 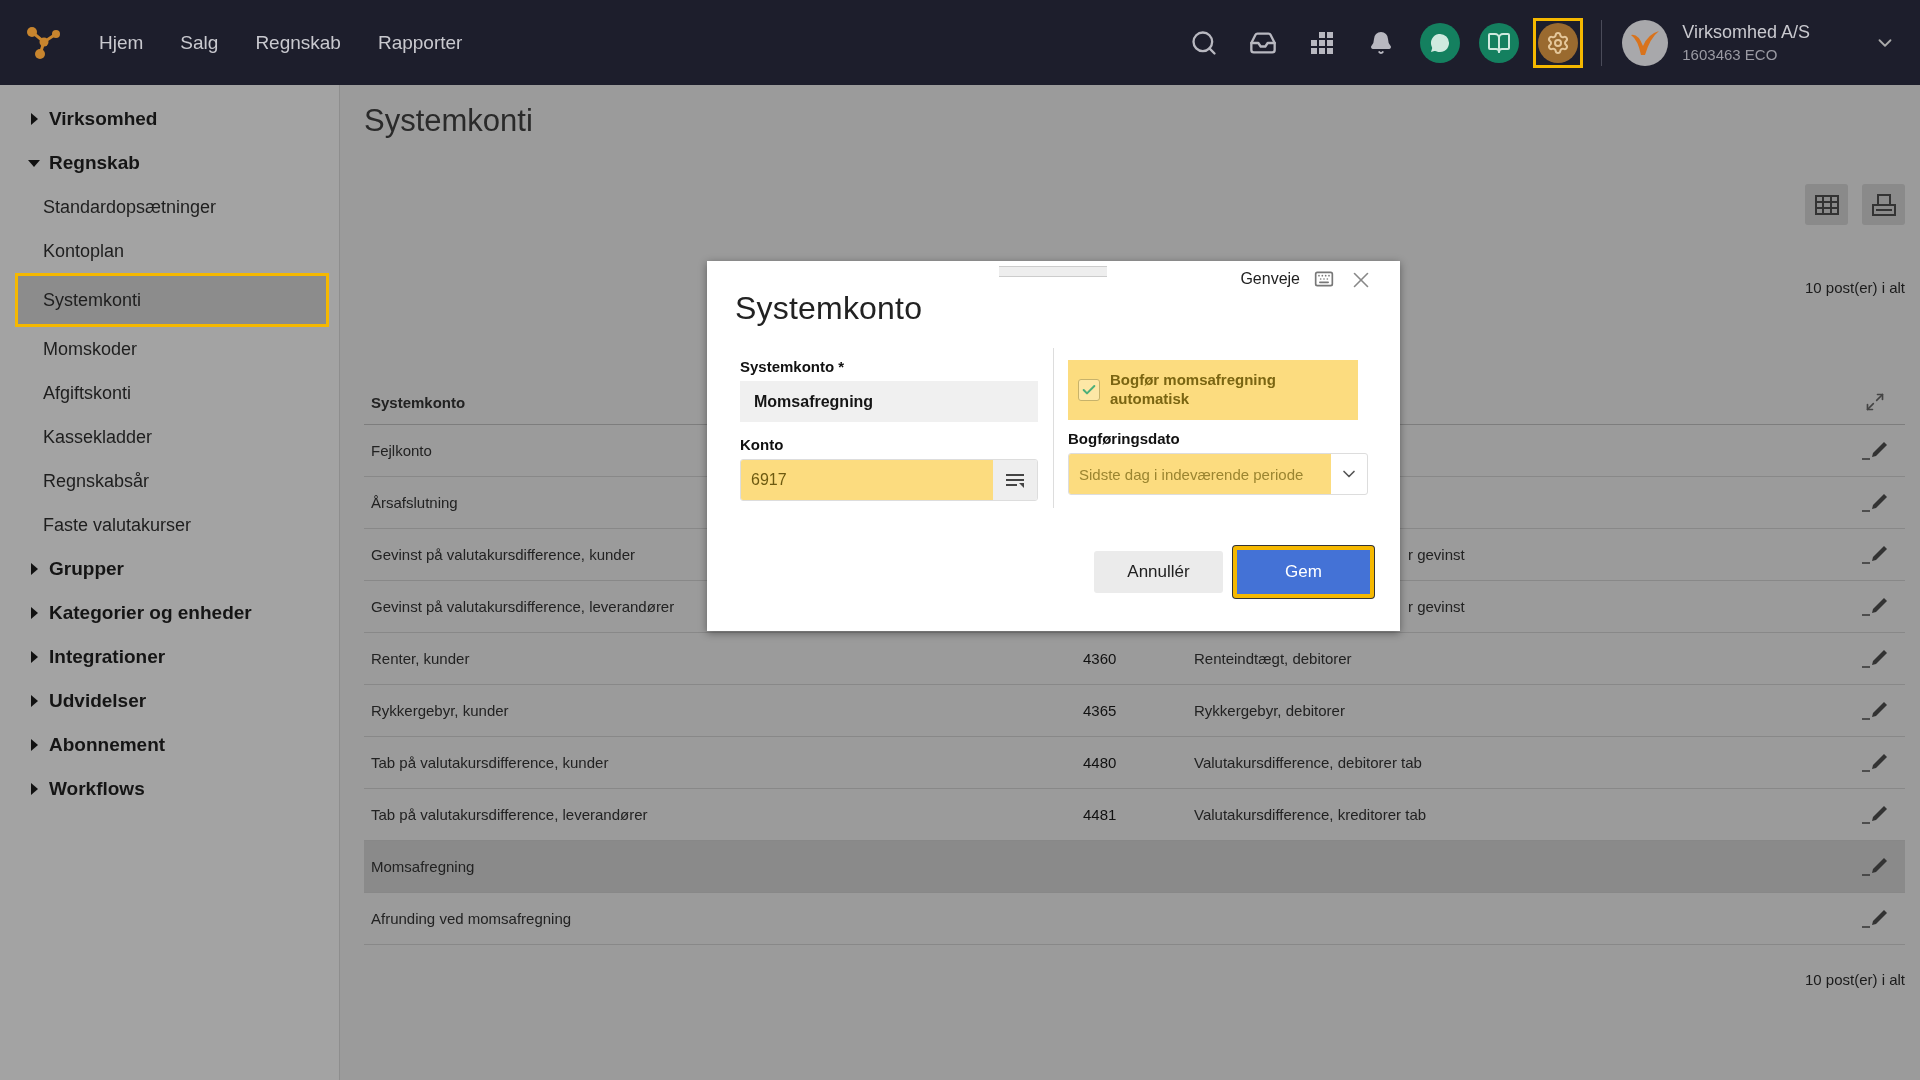 I want to click on table-row: Momsafregning, so click(x=1134, y=867).